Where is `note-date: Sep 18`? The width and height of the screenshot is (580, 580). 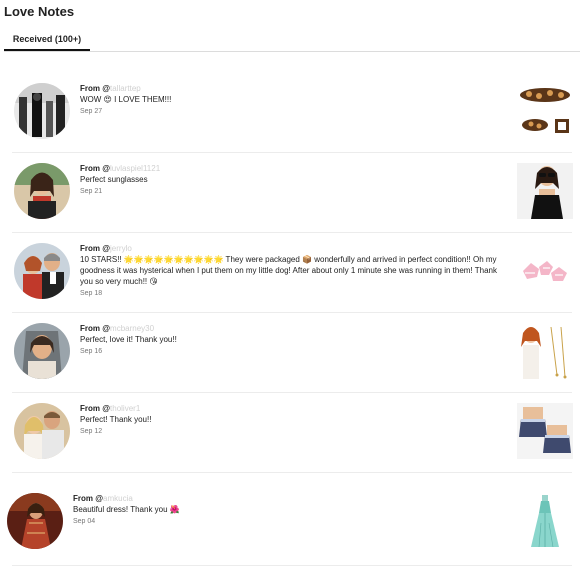
note-date: Sep 18 is located at coordinates (91, 293).